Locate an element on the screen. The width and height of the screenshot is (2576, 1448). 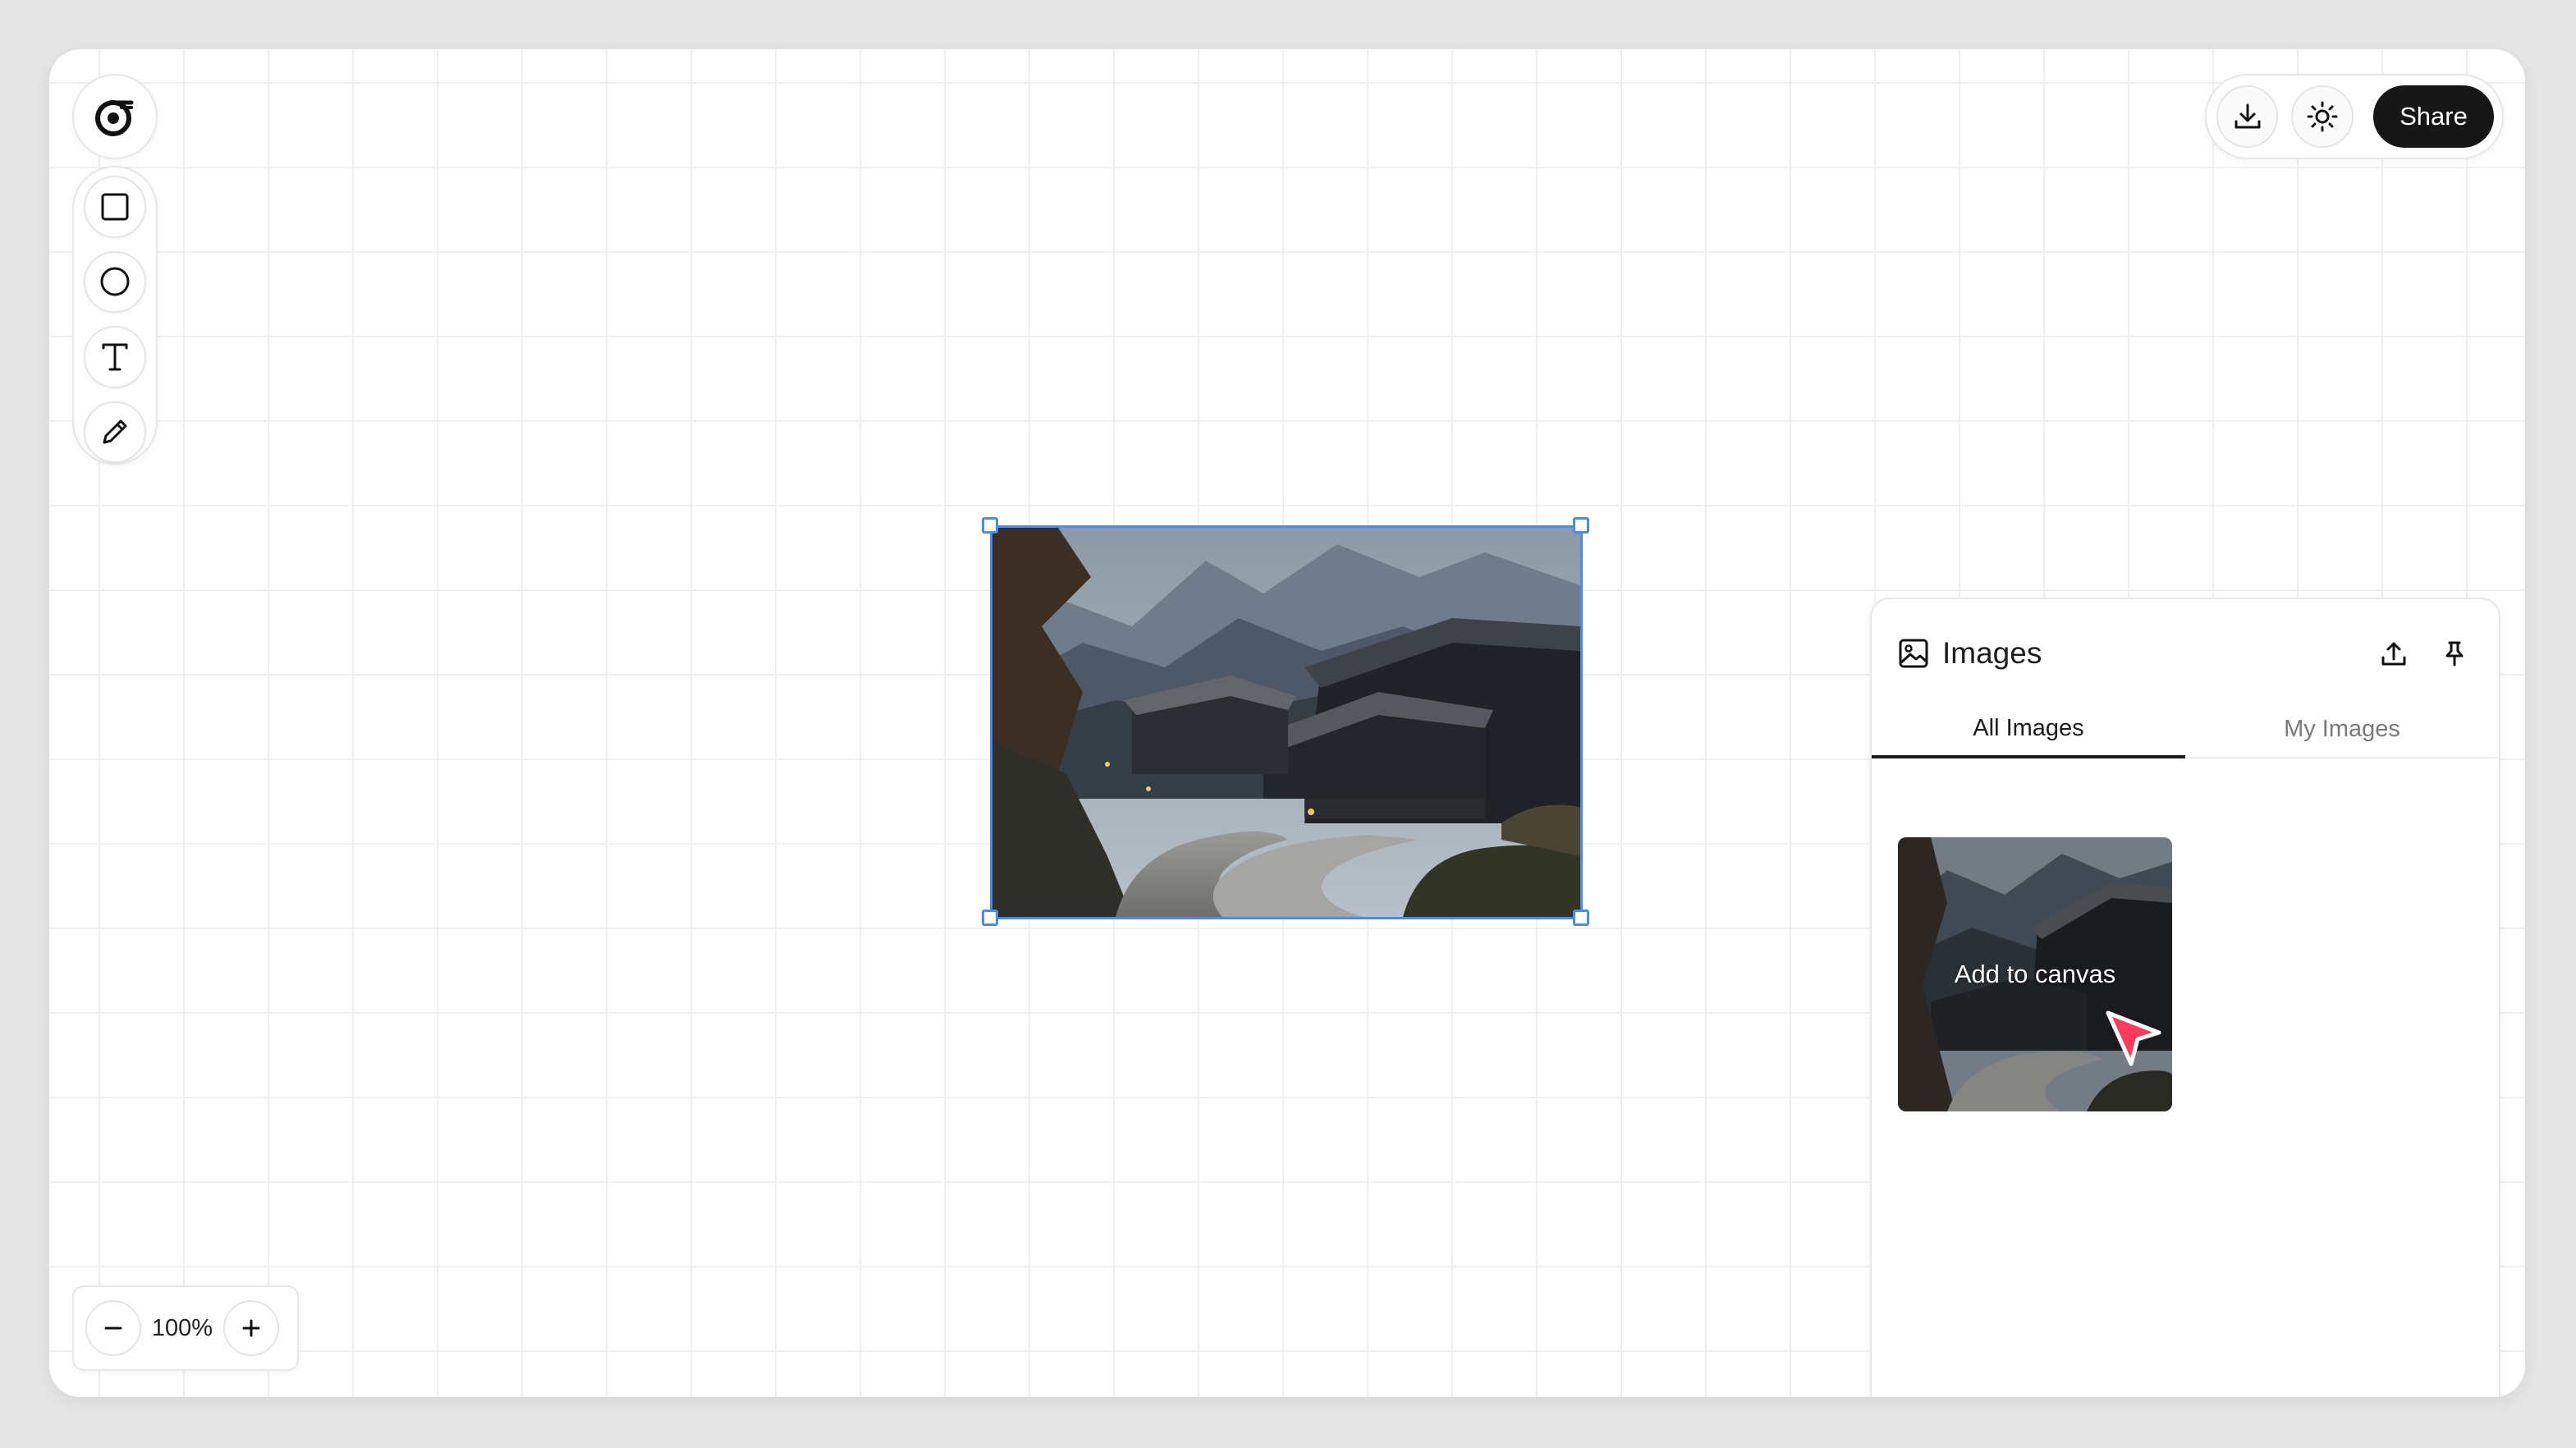
tab-all-images: All Images is located at coordinates (2029, 729).